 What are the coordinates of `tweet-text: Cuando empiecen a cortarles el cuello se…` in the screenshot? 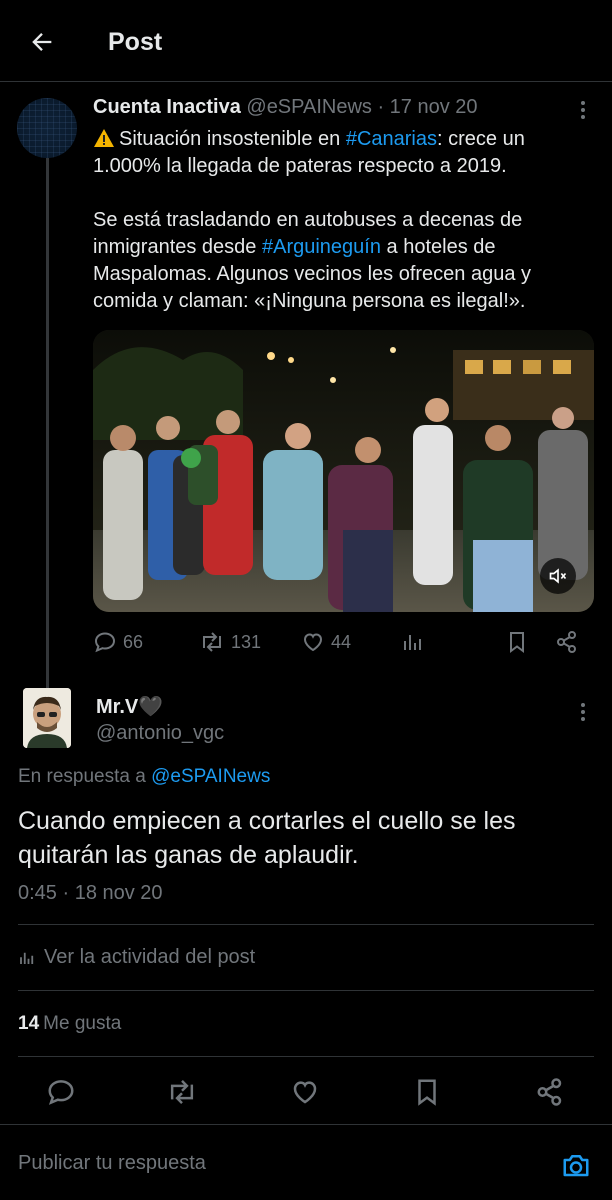 It's located at (267, 838).